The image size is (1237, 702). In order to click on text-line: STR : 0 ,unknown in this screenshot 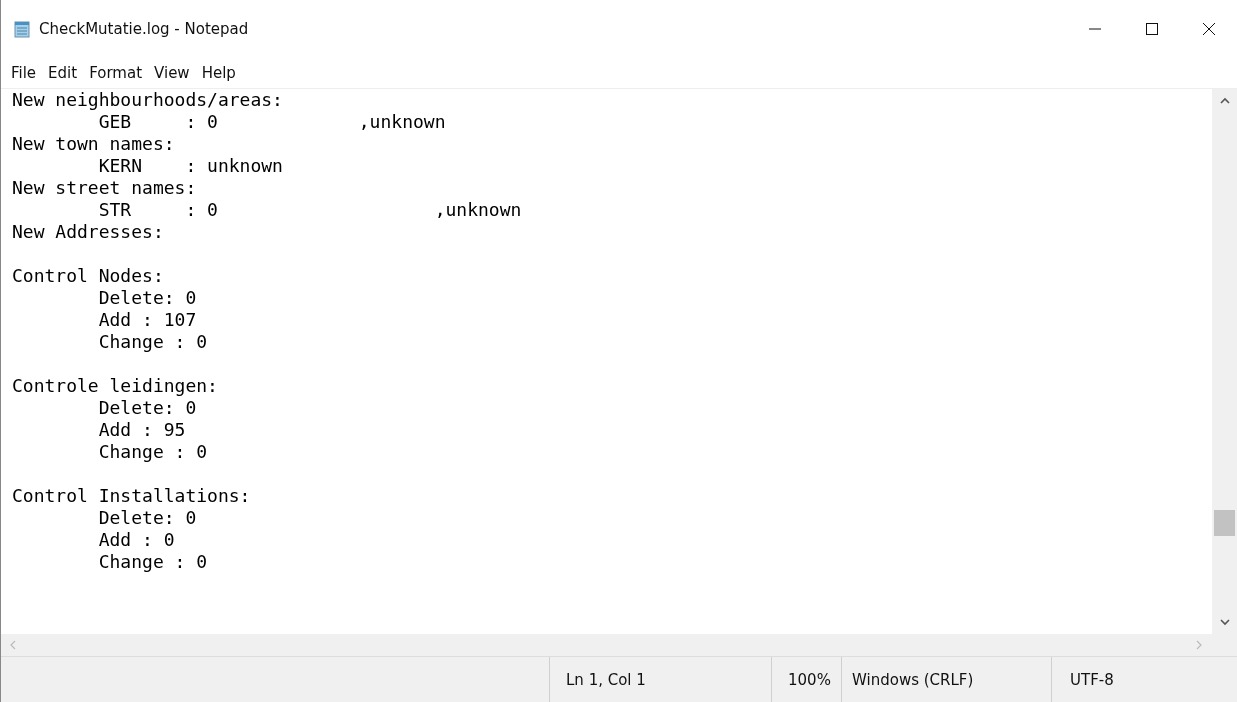, I will do `click(309, 210)`.